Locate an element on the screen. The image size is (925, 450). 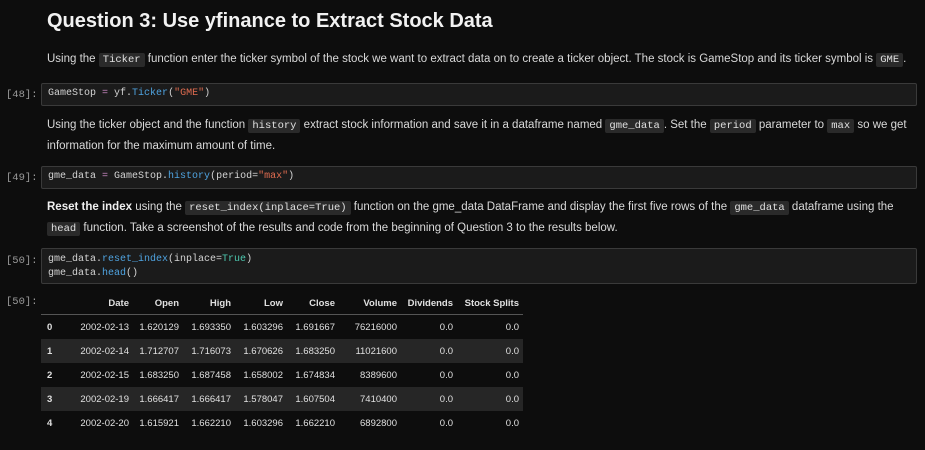
text: . Set the is located at coordinates (686, 125).